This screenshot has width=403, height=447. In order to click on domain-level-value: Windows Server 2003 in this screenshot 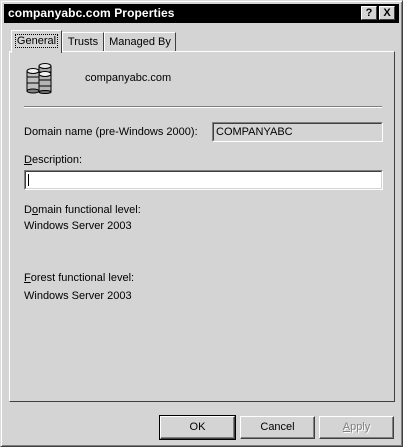, I will do `click(78, 226)`.